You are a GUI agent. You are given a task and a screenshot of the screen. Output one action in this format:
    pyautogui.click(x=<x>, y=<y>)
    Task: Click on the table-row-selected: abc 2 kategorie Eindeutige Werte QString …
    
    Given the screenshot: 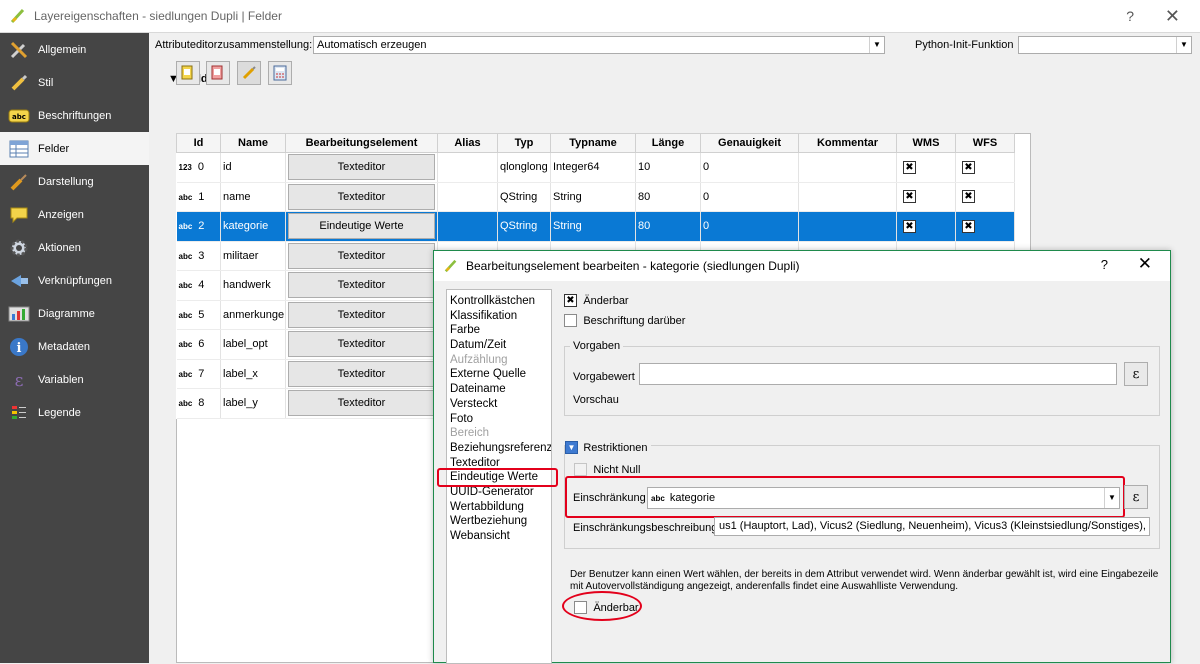 What is the action you would take?
    pyautogui.click(x=595, y=226)
    